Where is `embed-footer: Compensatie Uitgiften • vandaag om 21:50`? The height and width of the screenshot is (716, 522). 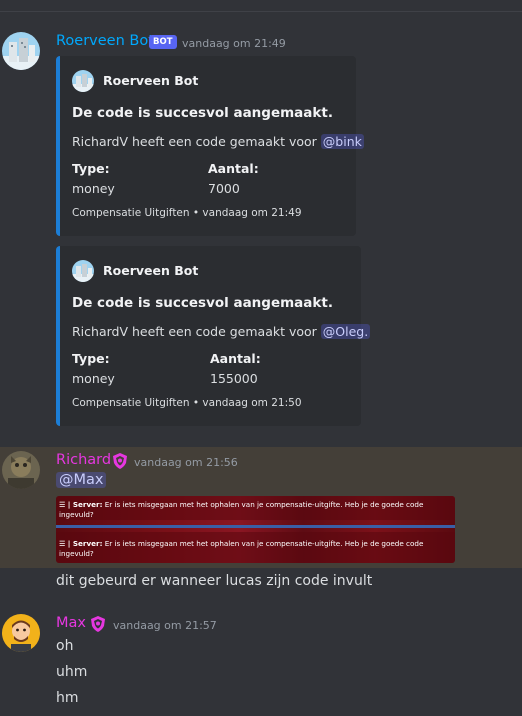
embed-footer: Compensatie Uitgiften • vandaag om 21:50 is located at coordinates (187, 403).